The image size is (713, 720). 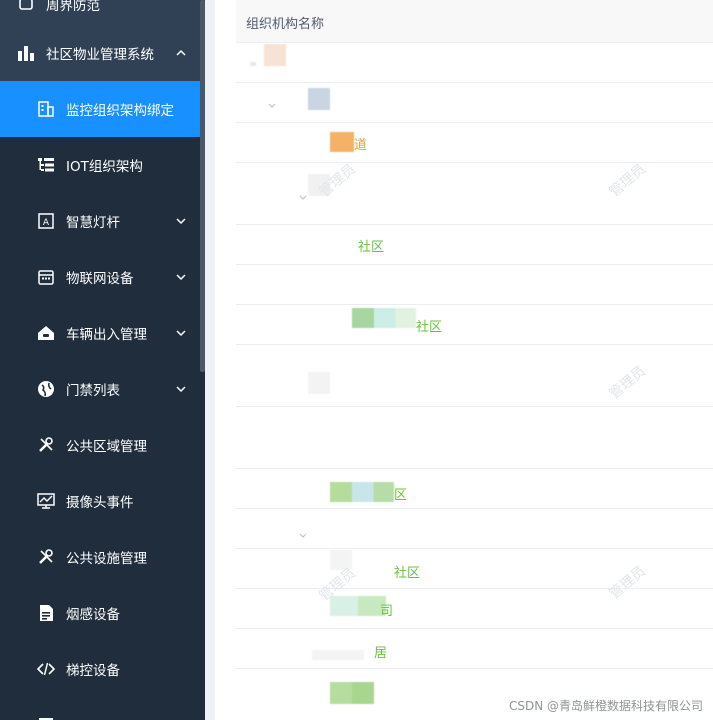 I want to click on sidebar-item-partial-bottom, so click(x=102, y=708).